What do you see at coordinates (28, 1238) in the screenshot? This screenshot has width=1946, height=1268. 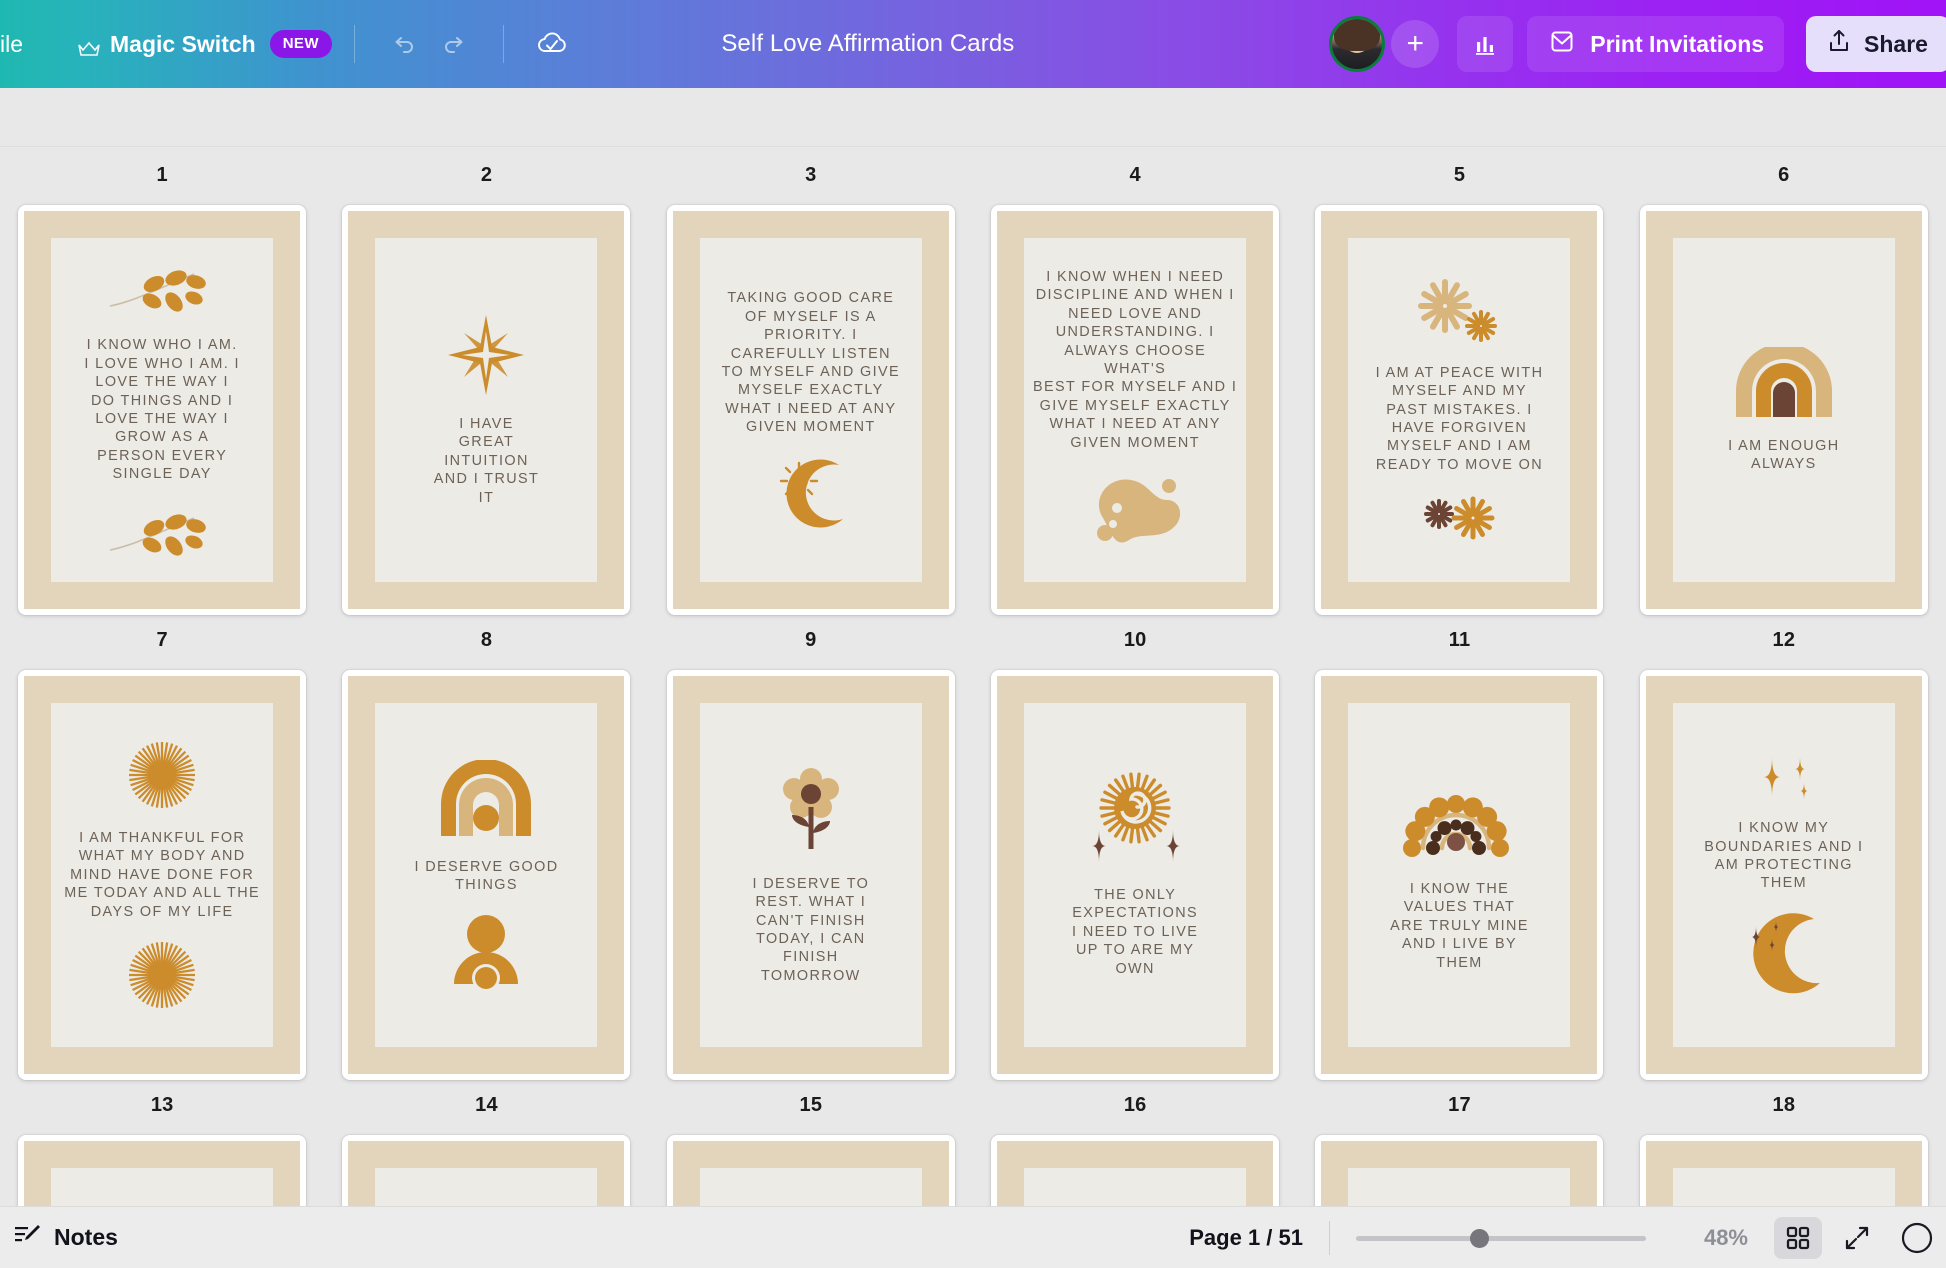 I see `notes-pencil-icon` at bounding box center [28, 1238].